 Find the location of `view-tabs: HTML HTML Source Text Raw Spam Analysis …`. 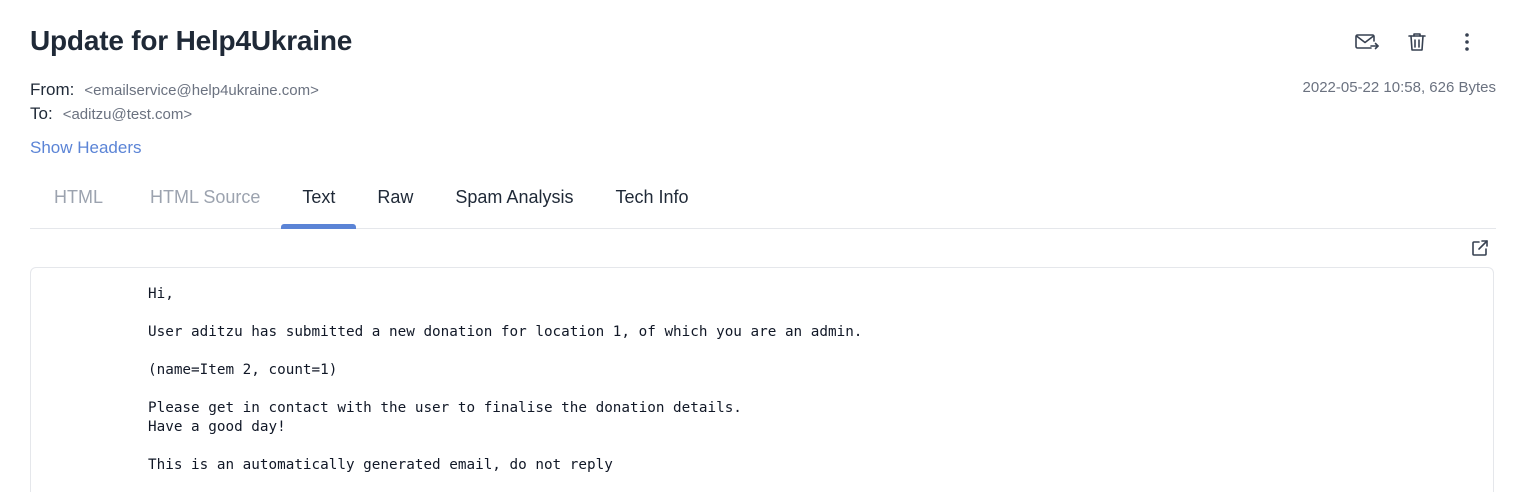

view-tabs: HTML HTML Source Text Raw Spam Analysis … is located at coordinates (763, 202).